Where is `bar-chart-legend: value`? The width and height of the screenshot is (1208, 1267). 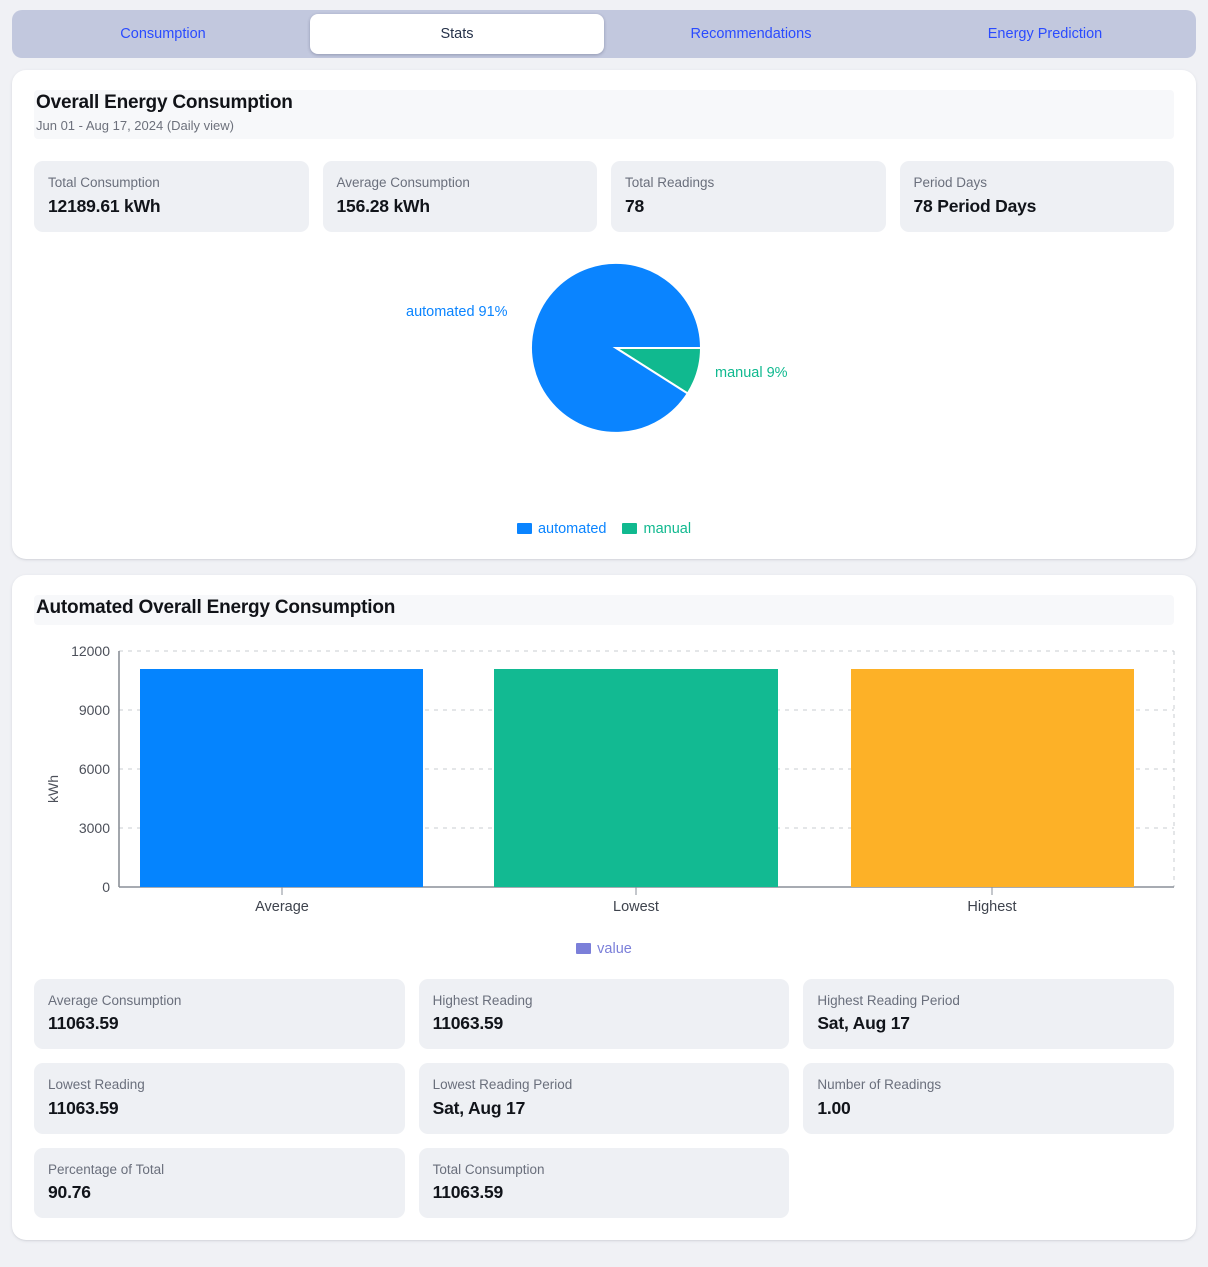
bar-chart-legend: value is located at coordinates (604, 949).